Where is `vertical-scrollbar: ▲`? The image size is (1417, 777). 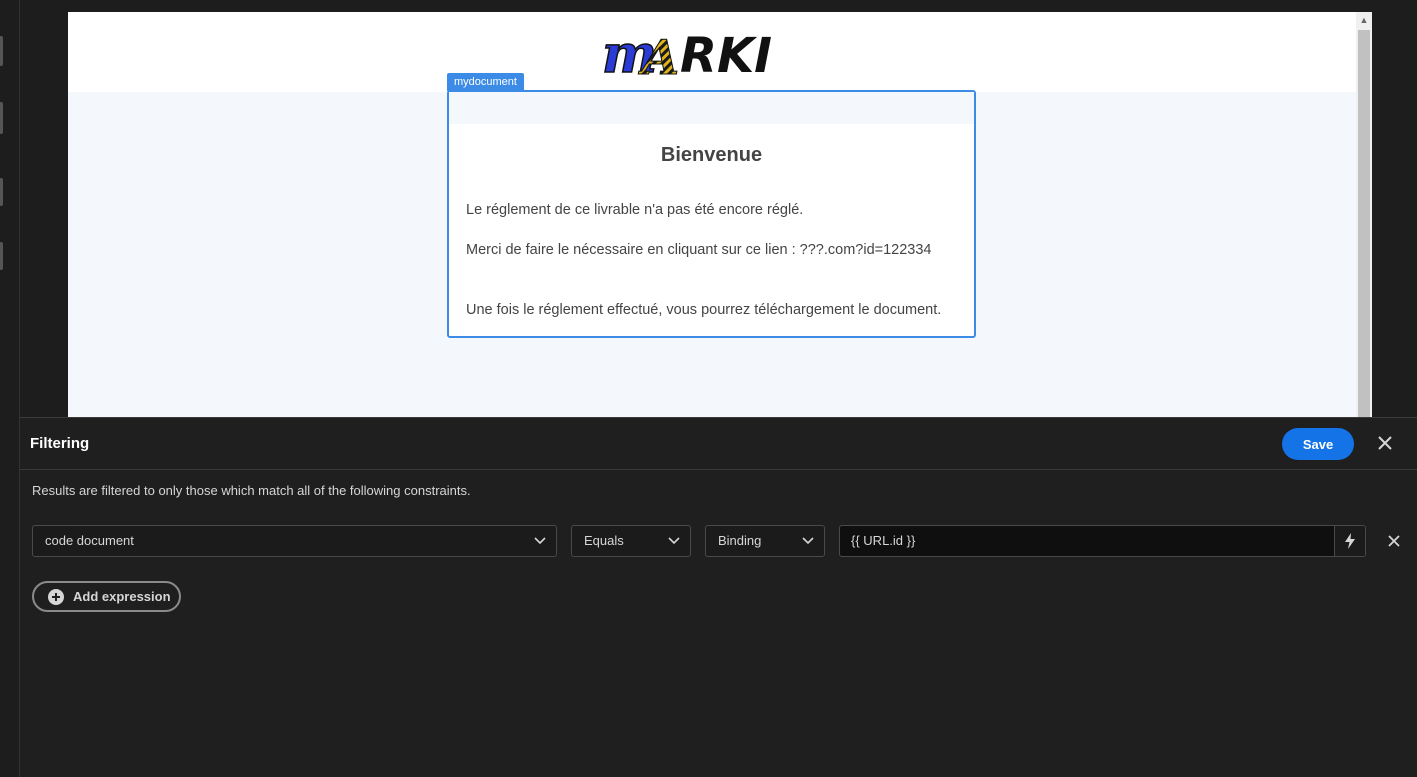
vertical-scrollbar: ▲ is located at coordinates (1364, 214).